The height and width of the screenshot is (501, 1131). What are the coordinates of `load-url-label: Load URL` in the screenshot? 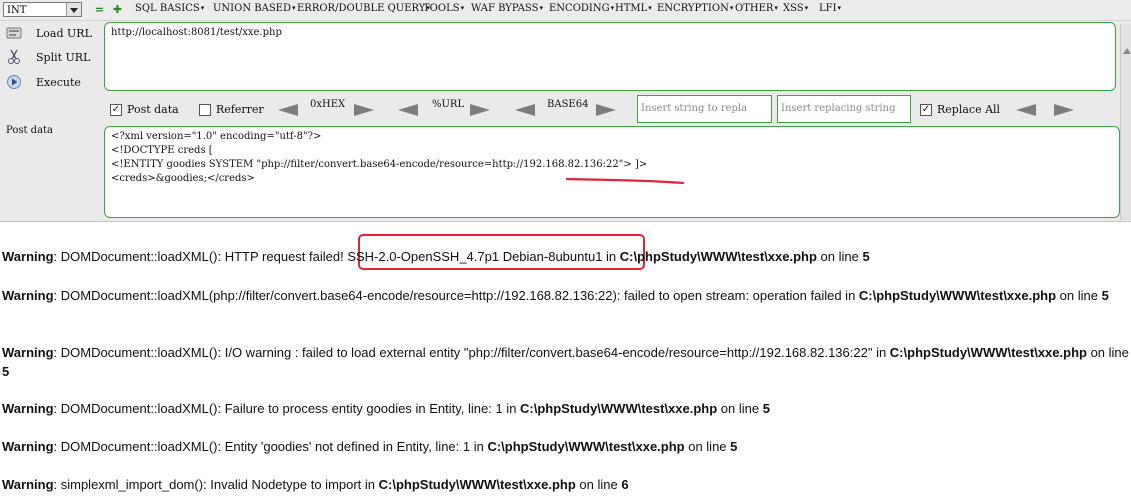 It's located at (64, 33).